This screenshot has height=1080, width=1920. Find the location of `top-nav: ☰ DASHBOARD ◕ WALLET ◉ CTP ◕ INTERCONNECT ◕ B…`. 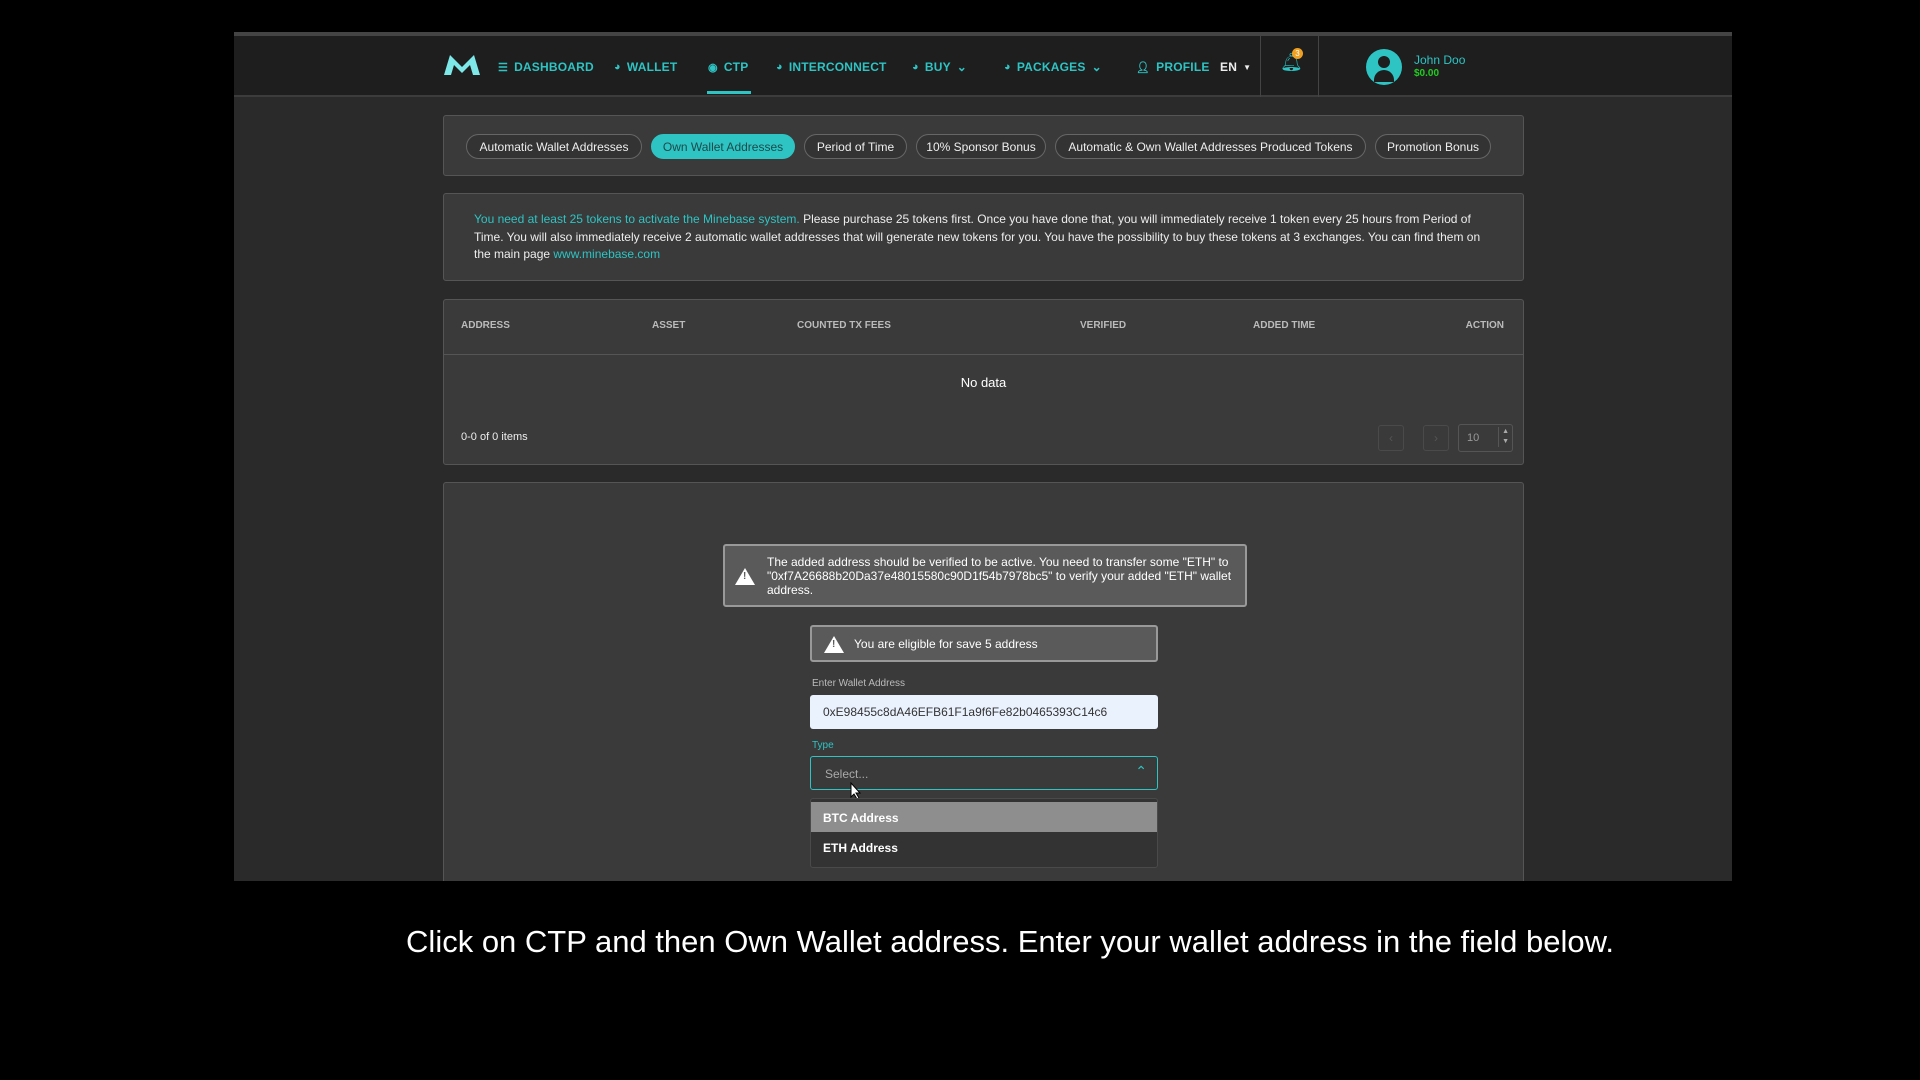

top-nav: ☰ DASHBOARD ◕ WALLET ◉ CTP ◕ INTERCONNECT ◕ B… is located at coordinates (983, 64).